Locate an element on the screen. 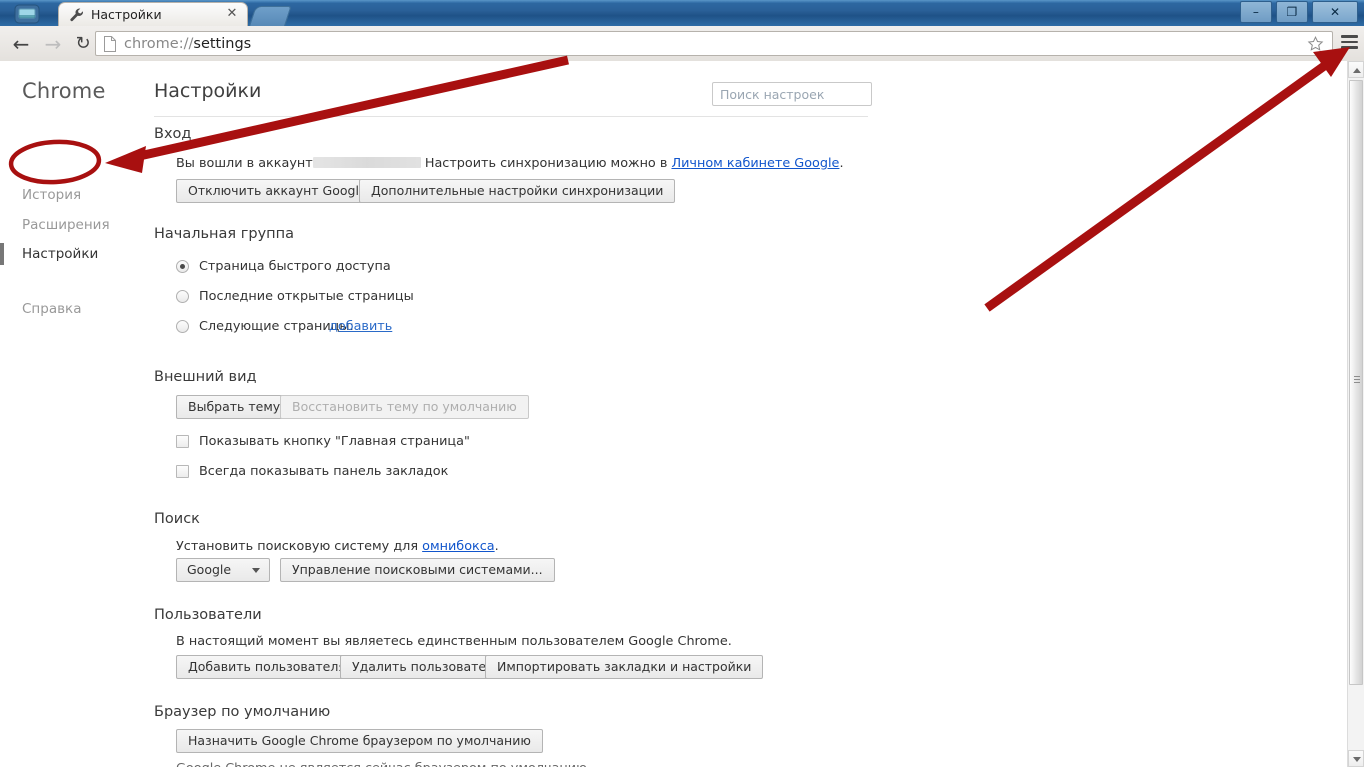  sidebar-brand: Chrome is located at coordinates (64, 91).